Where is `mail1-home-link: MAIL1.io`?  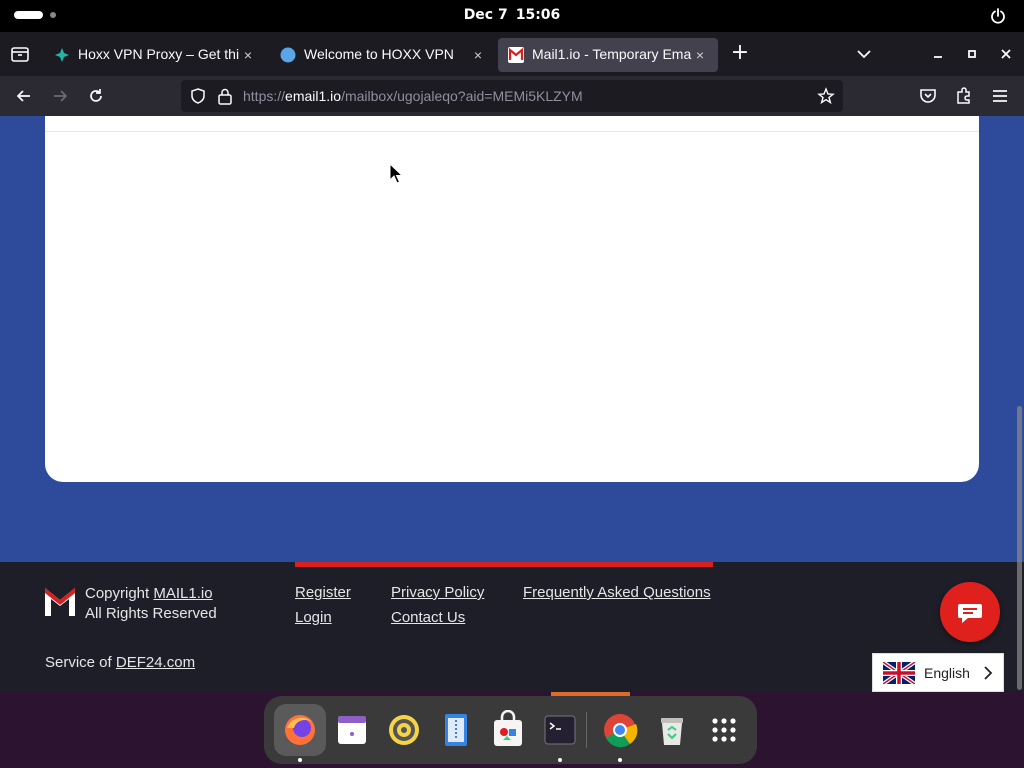 mail1-home-link: MAIL1.io is located at coordinates (182, 593).